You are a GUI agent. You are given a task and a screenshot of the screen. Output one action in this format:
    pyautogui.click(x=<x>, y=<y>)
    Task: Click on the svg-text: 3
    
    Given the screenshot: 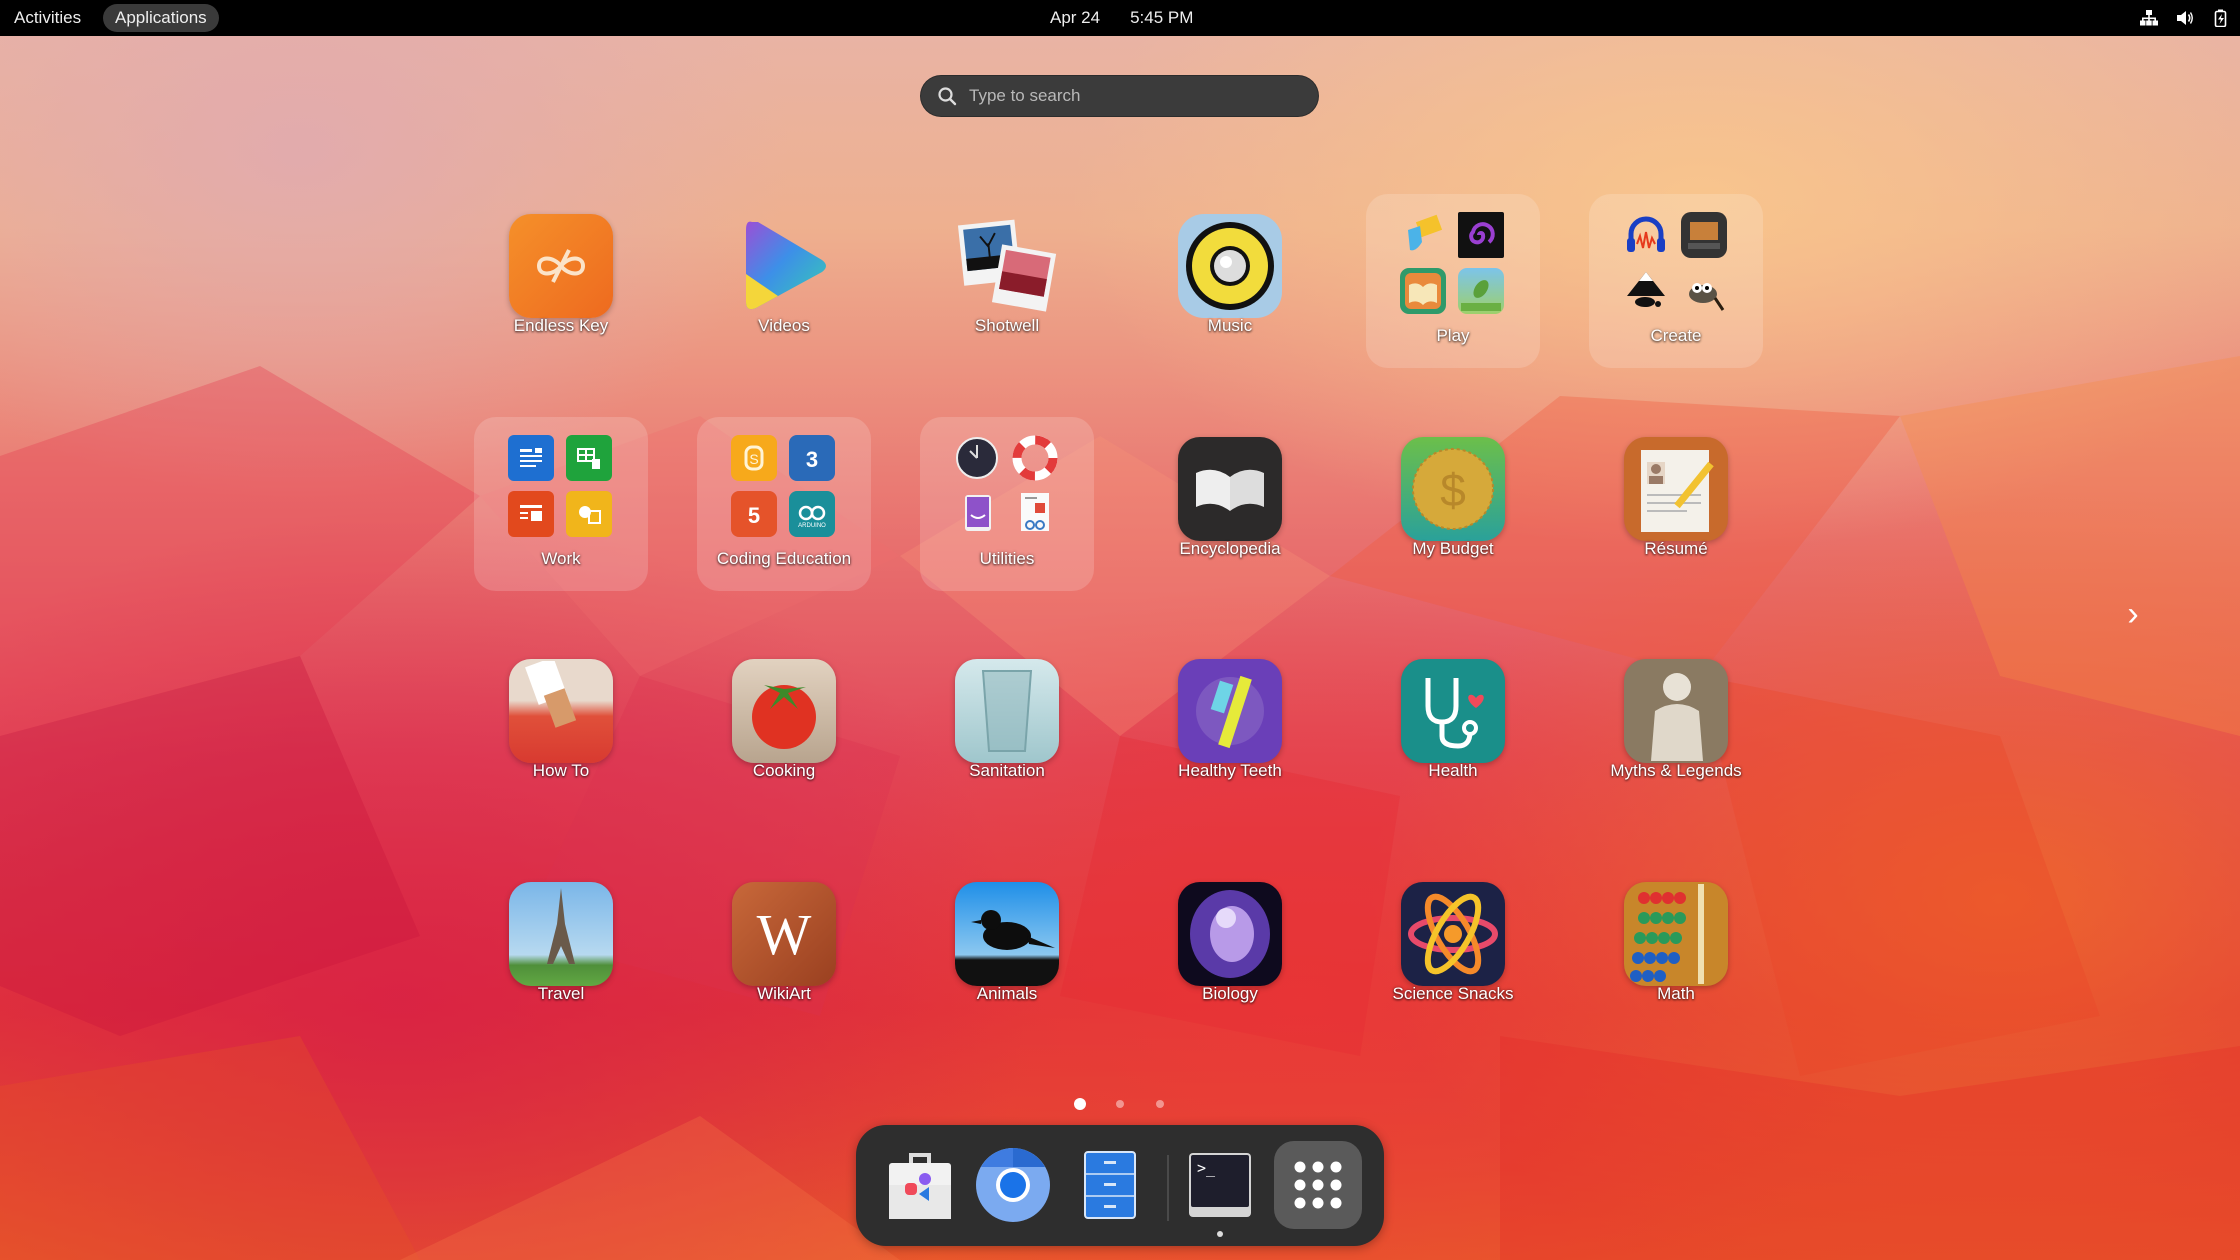 What is the action you would take?
    pyautogui.click(x=812, y=459)
    